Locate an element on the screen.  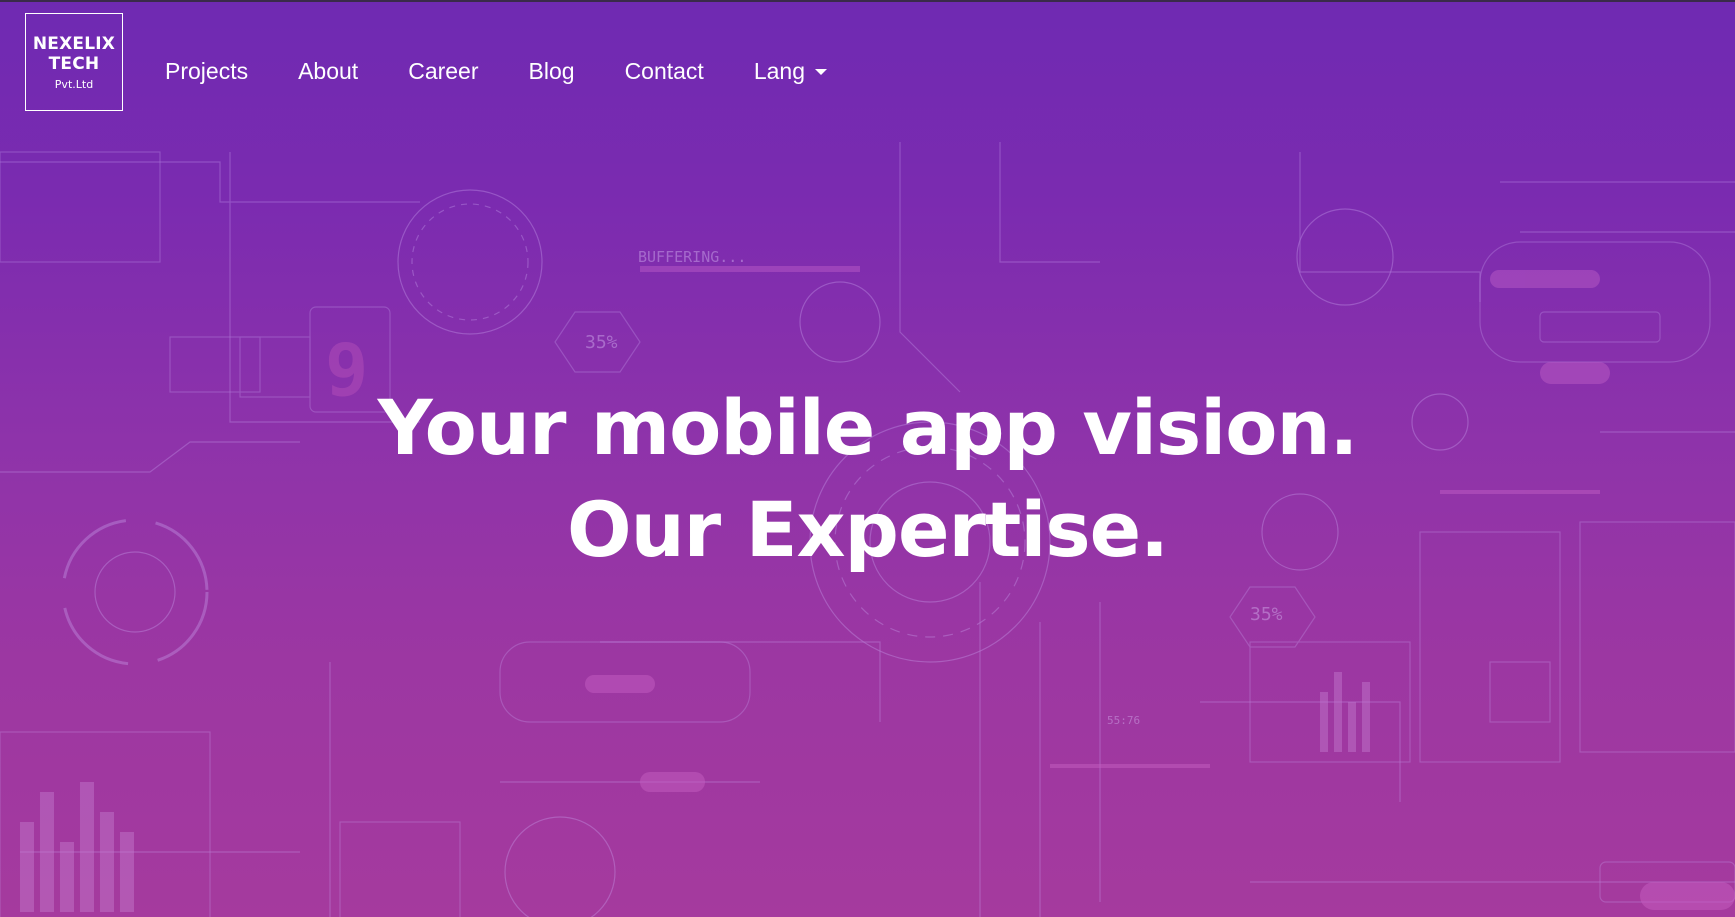
logo-line-2: TECH is located at coordinates (74, 63).